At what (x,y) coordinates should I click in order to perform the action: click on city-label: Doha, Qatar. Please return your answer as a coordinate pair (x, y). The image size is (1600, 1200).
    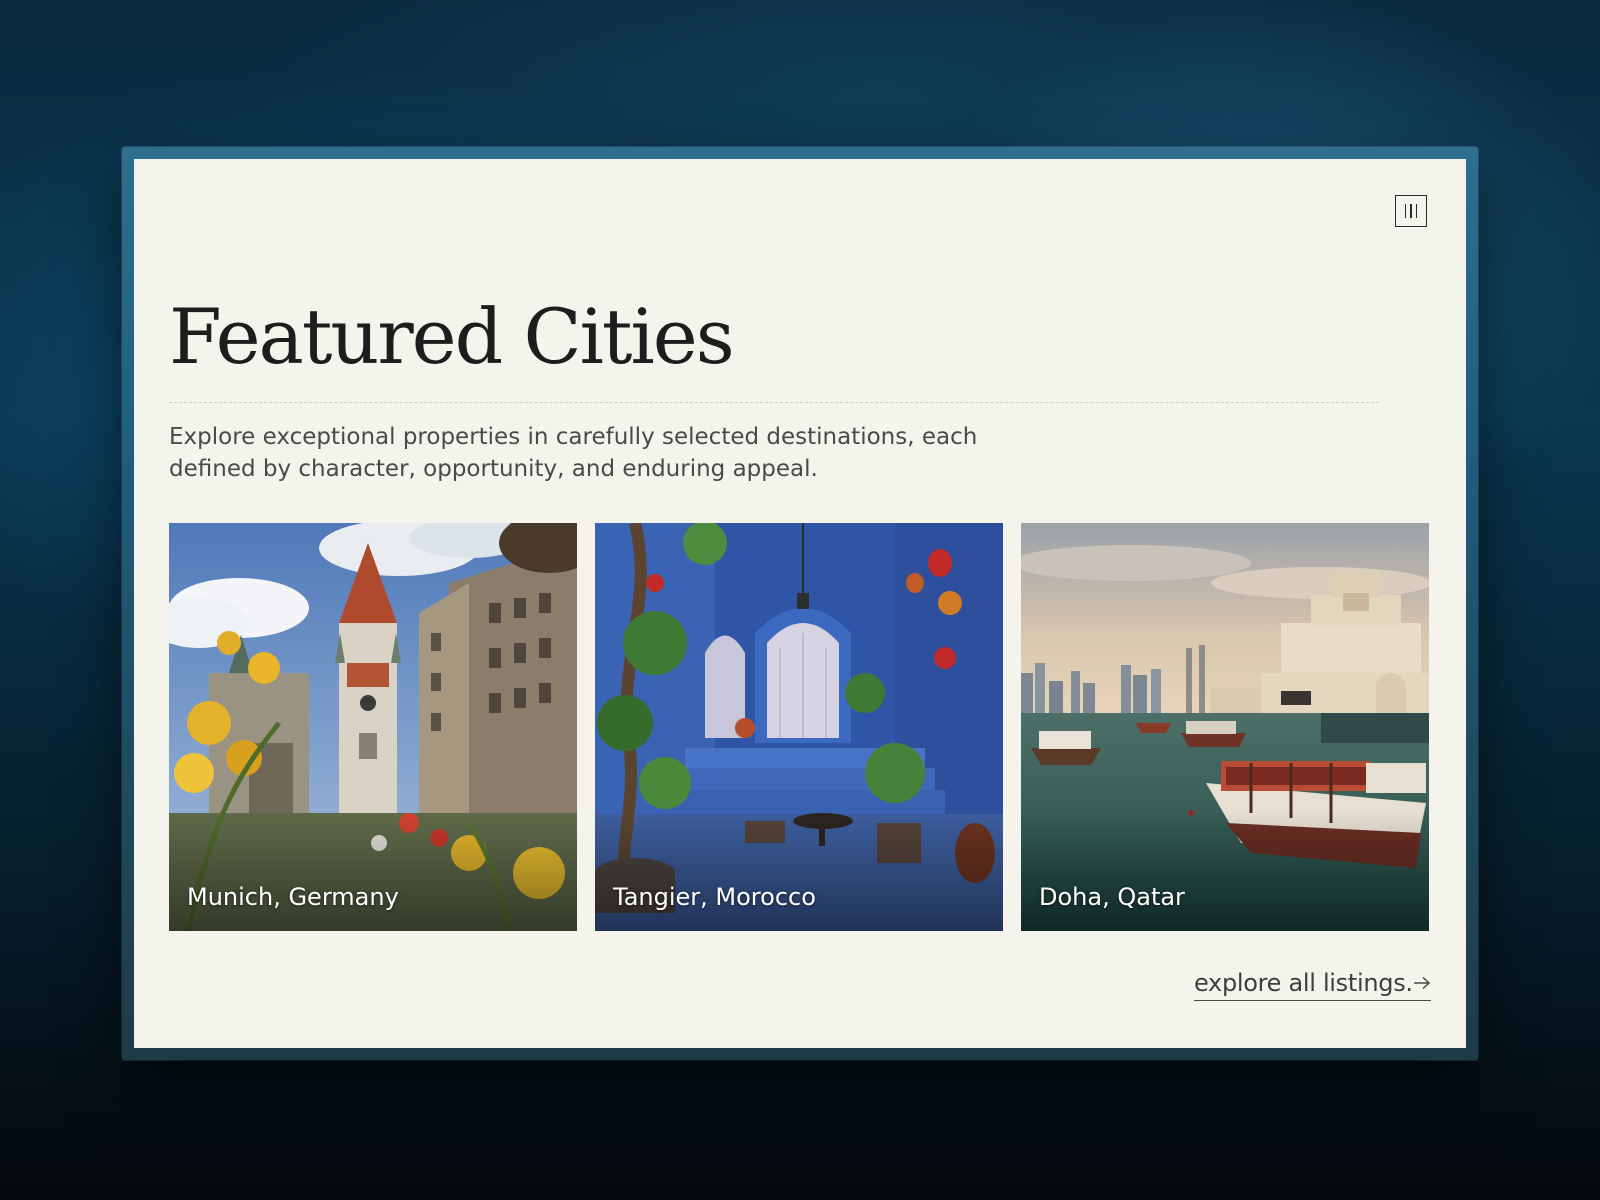
    Looking at the image, I should click on (1112, 897).